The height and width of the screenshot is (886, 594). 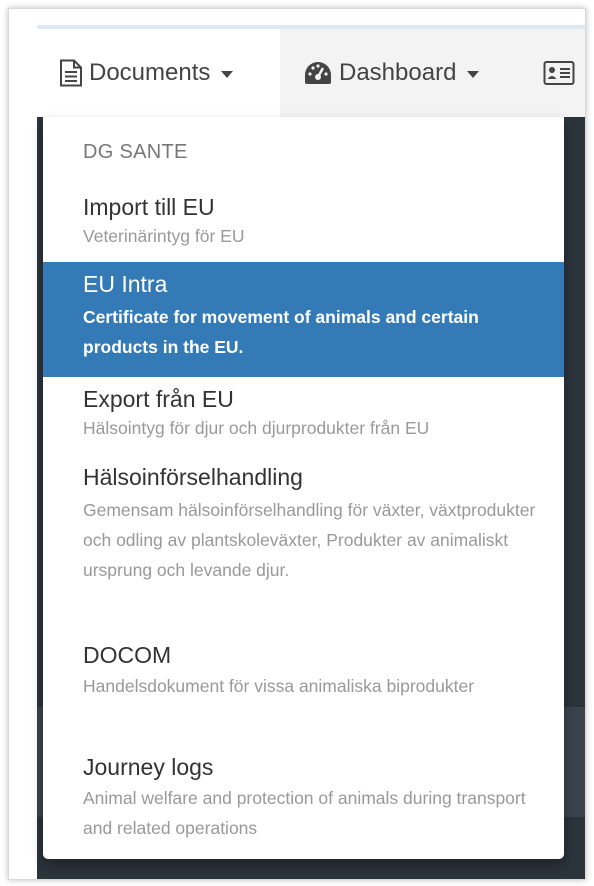 I want to click on nav-dashboard-label: Dashboard, so click(x=398, y=72).